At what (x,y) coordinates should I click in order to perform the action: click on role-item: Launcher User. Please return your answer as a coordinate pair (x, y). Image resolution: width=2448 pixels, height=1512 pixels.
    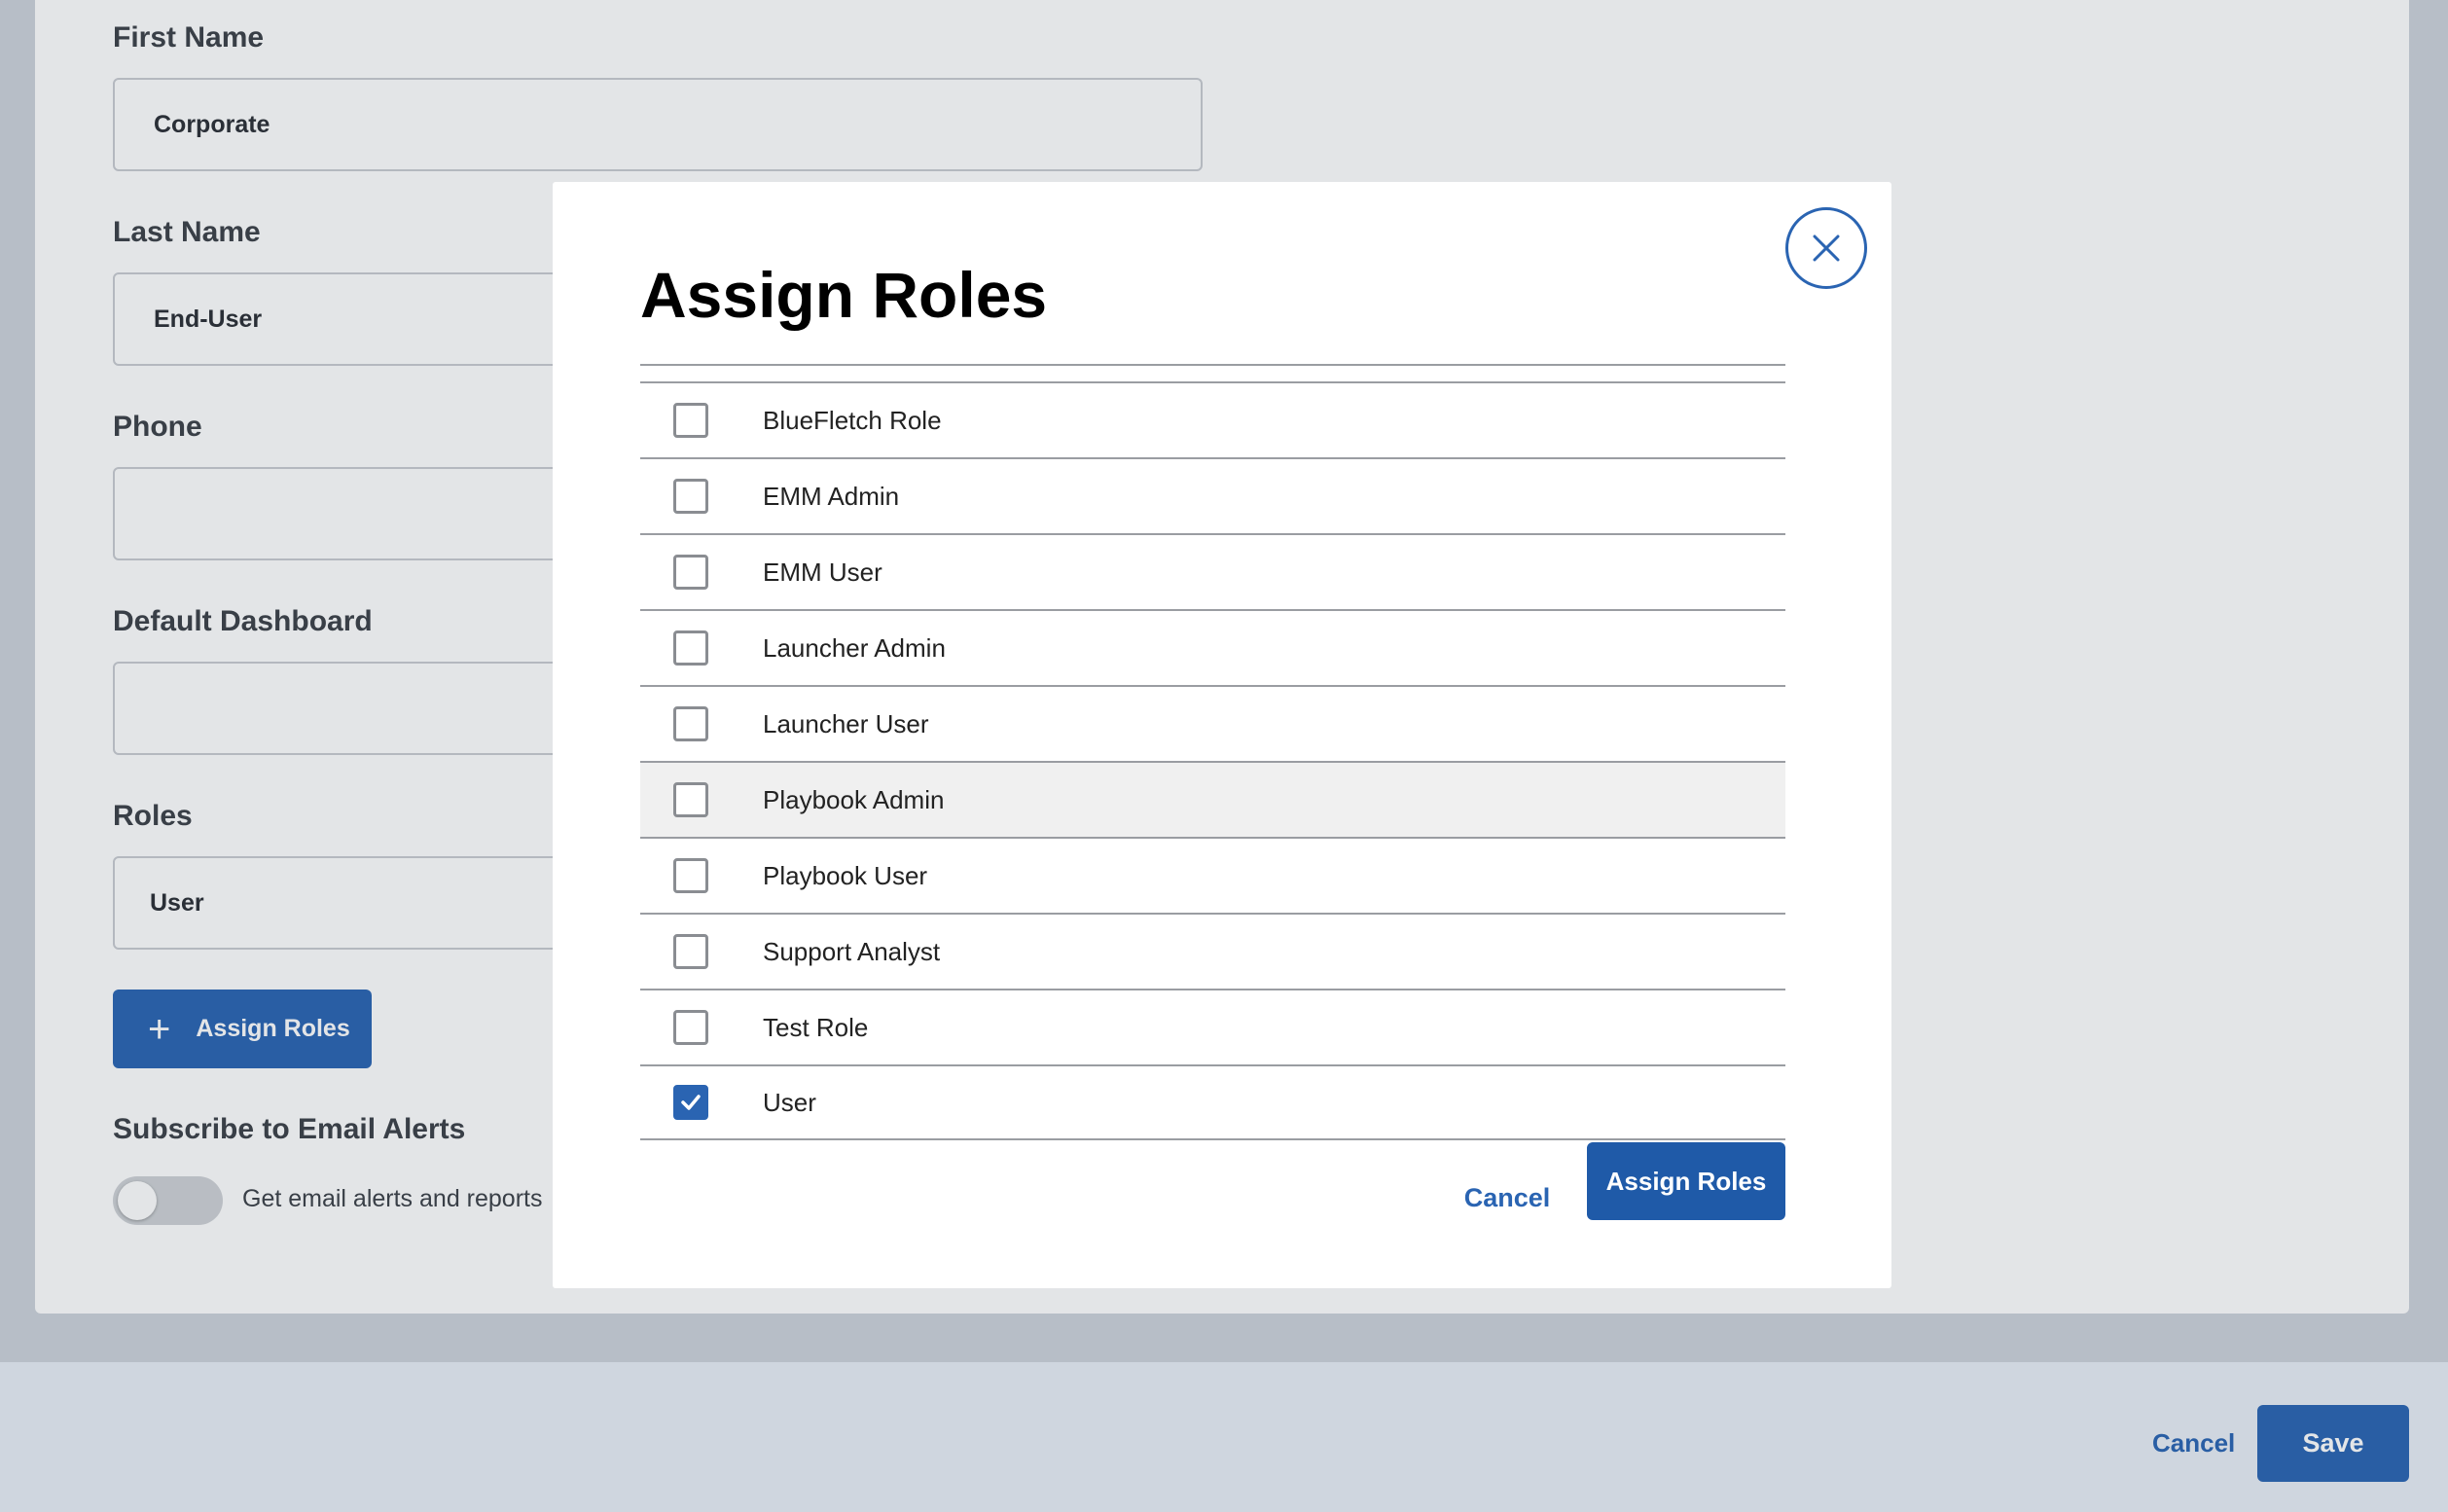
    Looking at the image, I should click on (1212, 723).